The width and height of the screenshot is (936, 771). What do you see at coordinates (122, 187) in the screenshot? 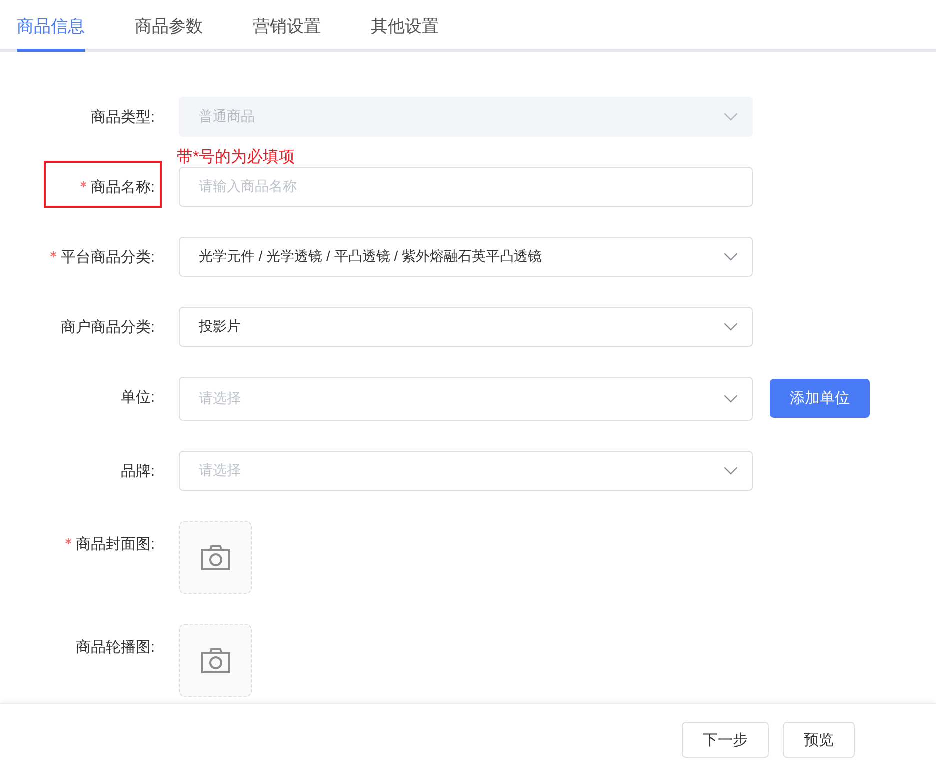
I see `field-label: 商品名称:` at bounding box center [122, 187].